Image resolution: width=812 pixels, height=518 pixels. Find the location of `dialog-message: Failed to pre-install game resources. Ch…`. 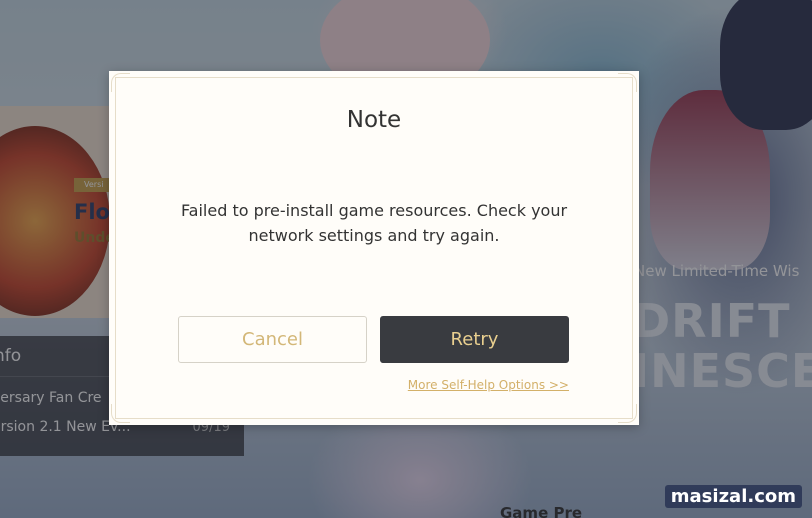

dialog-message: Failed to pre-install game resources. Ch… is located at coordinates (374, 223).